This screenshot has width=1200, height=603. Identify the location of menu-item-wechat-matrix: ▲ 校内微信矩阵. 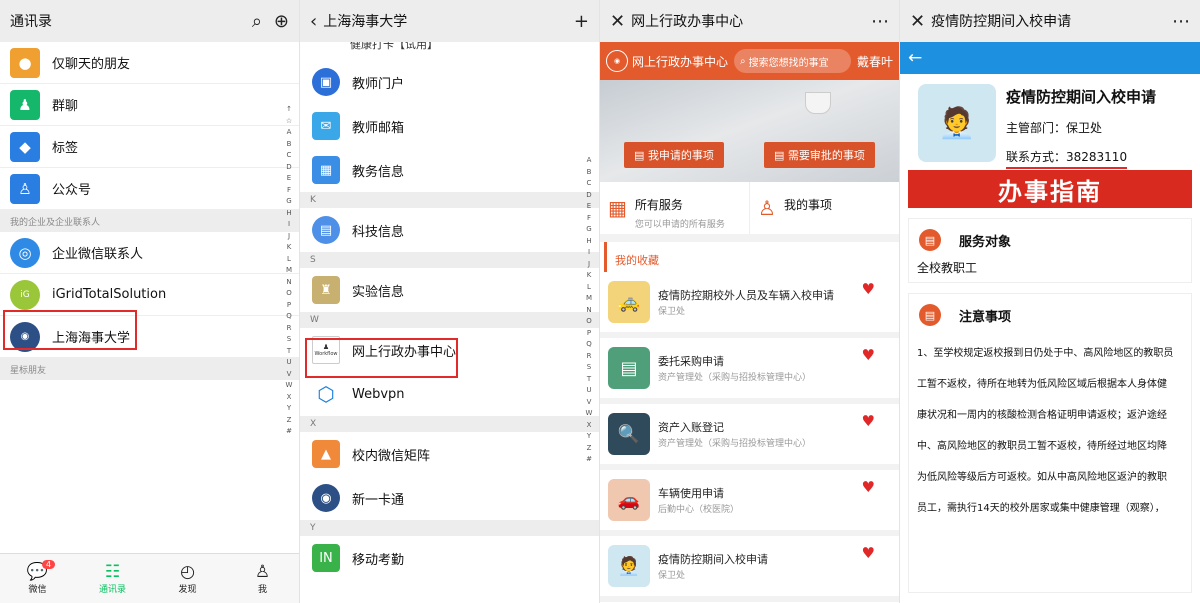
(449, 454).